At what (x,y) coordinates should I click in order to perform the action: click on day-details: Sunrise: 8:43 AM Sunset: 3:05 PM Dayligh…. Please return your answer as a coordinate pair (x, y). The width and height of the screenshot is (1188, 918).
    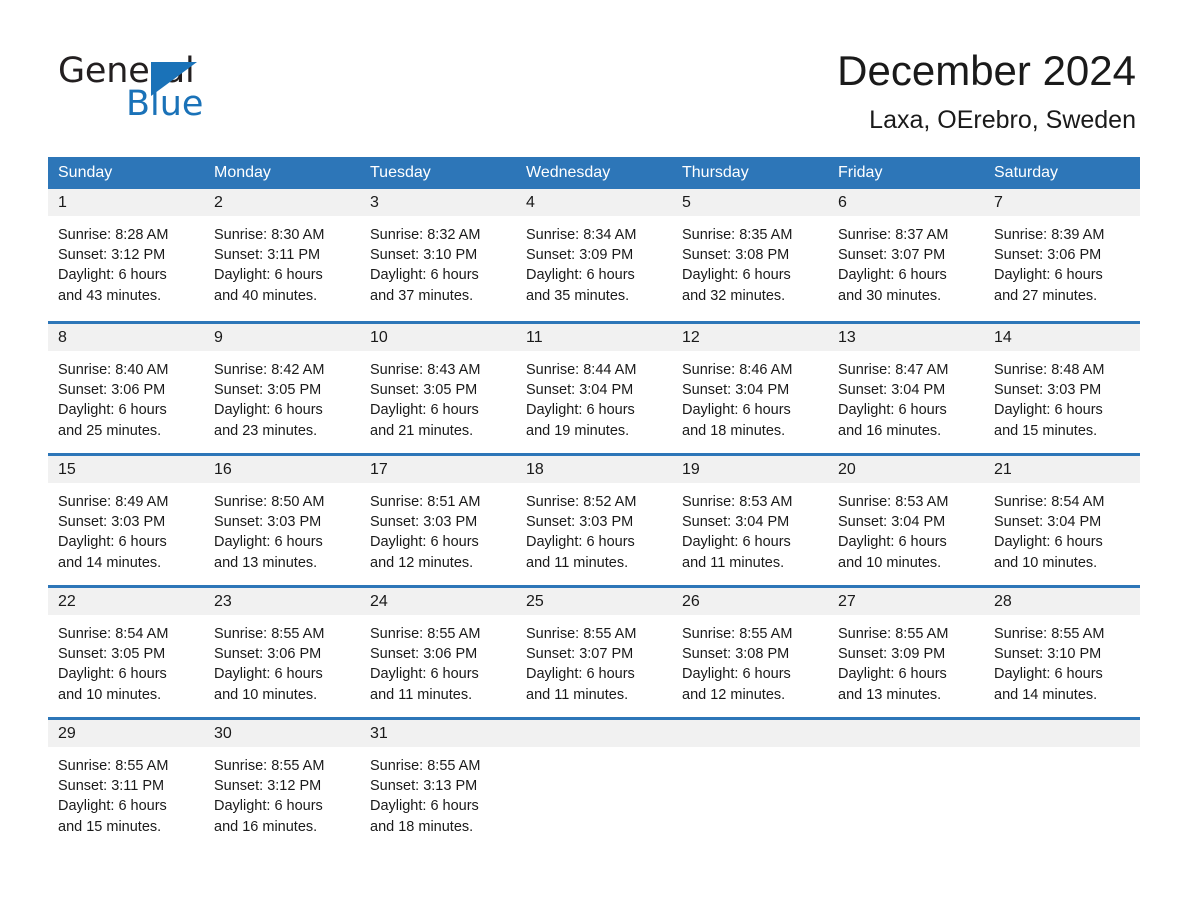
    Looking at the image, I should click on (438, 396).